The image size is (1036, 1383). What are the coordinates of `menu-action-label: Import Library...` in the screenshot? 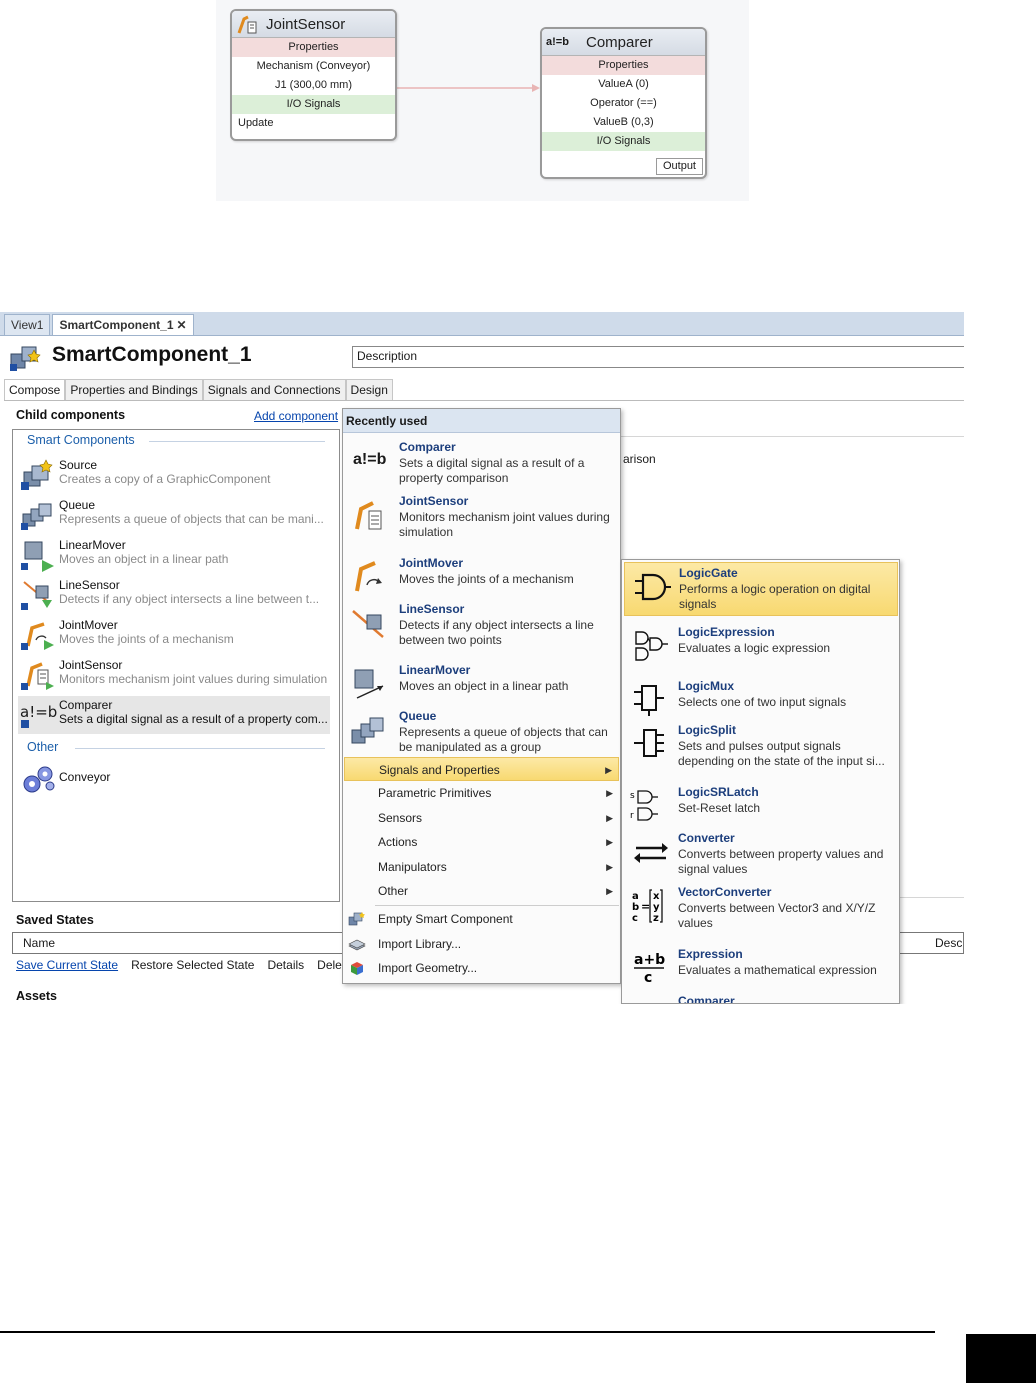 It's located at (420, 944).